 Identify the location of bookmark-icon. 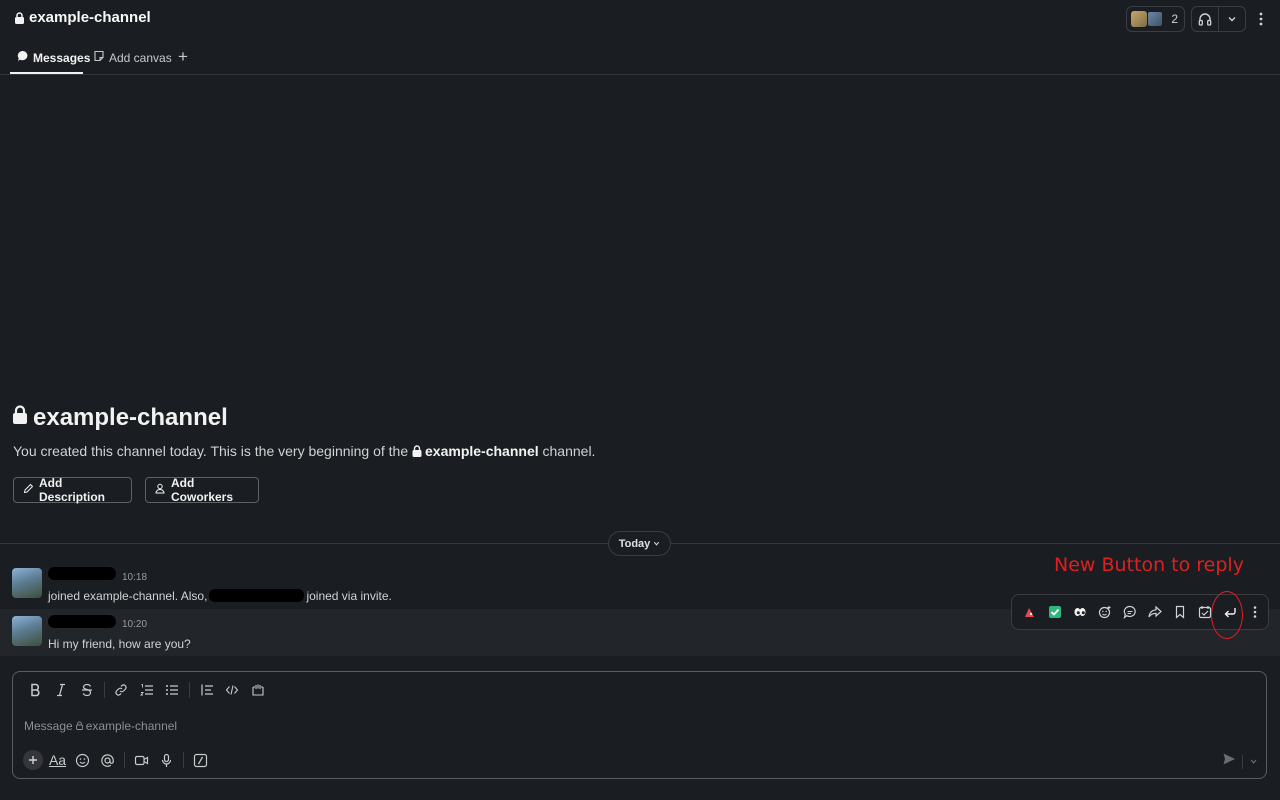
(1180, 612).